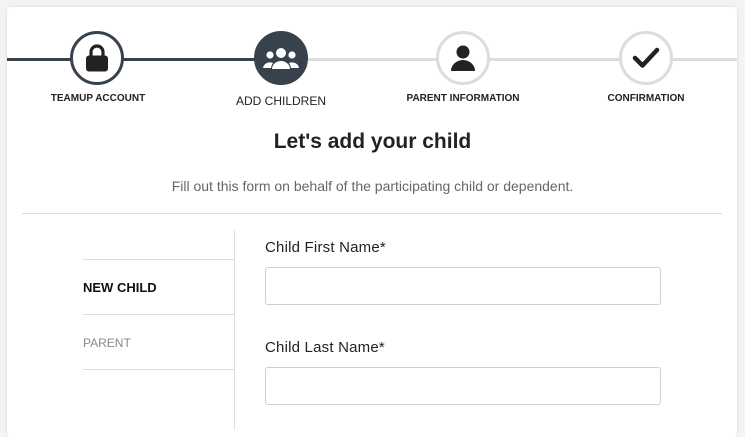 Image resolution: width=745 pixels, height=437 pixels. What do you see at coordinates (372, 141) in the screenshot?
I see `page-title: Let's add your child` at bounding box center [372, 141].